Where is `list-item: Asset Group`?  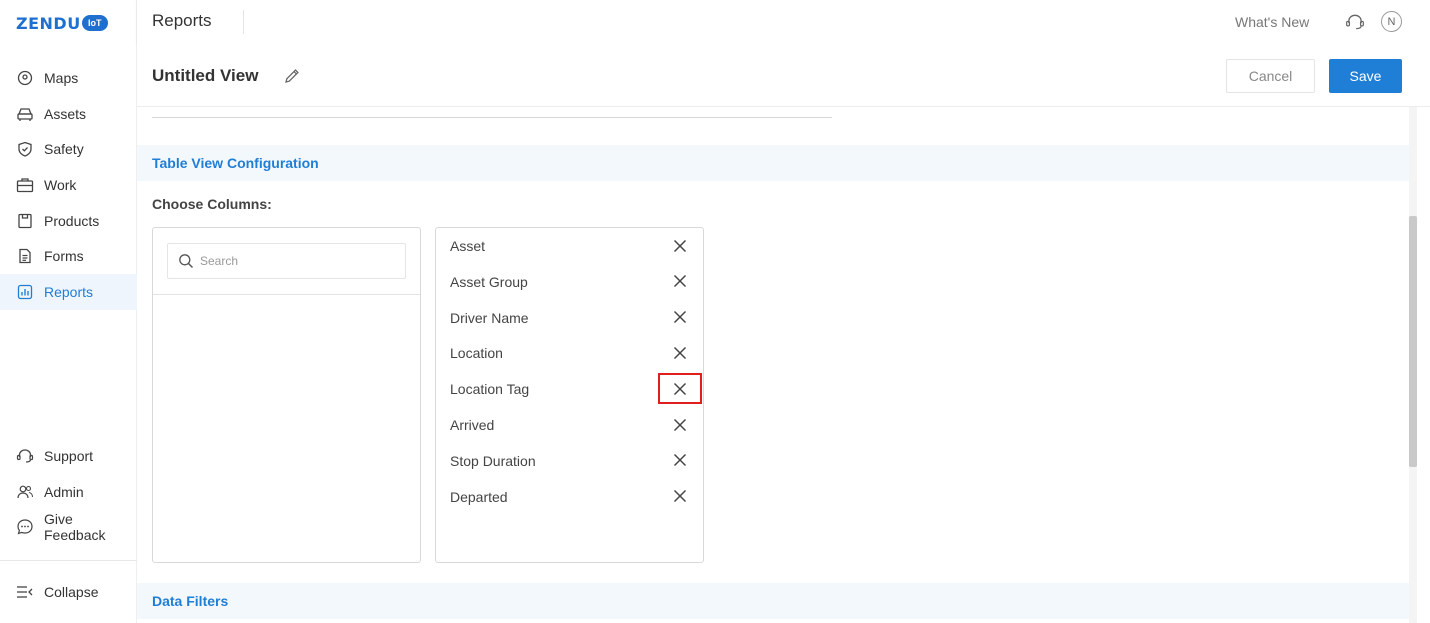 list-item: Asset Group is located at coordinates (569, 282).